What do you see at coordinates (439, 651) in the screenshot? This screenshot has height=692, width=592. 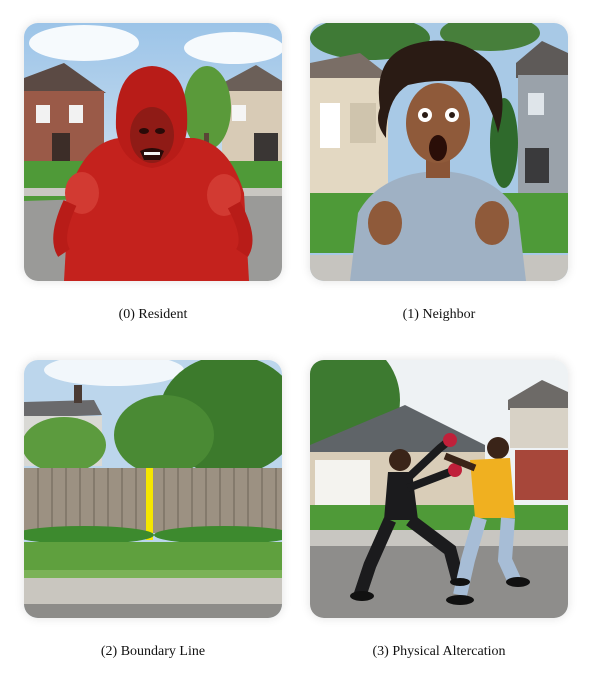 I see `caption-physical-altercation: (3) Physical Altercation` at bounding box center [439, 651].